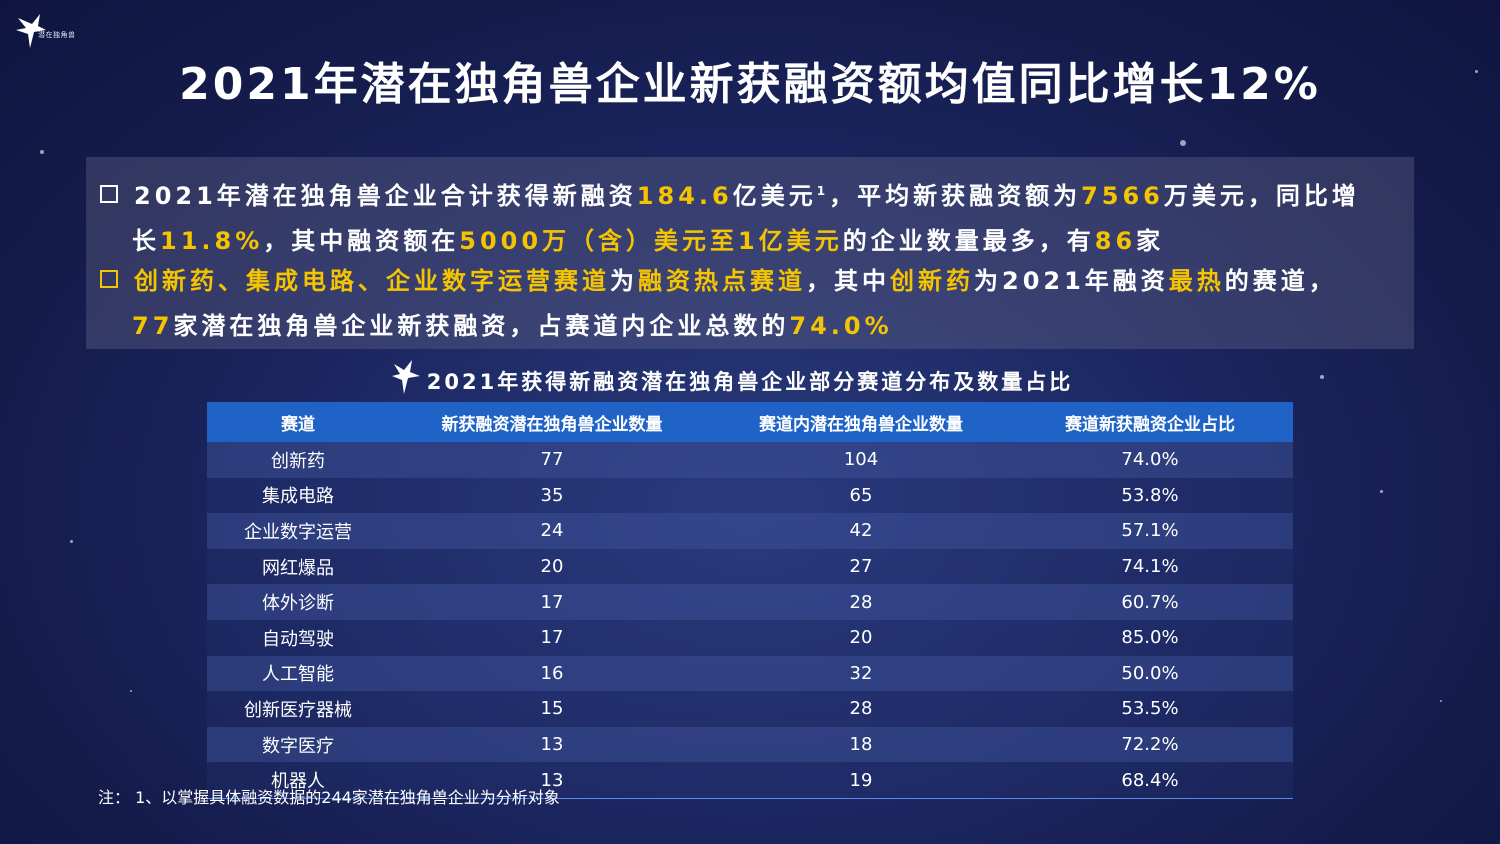 The height and width of the screenshot is (844, 1500). What do you see at coordinates (750, 566) in the screenshot?
I see `table-row: 网红爆品 20 27 74.1%` at bounding box center [750, 566].